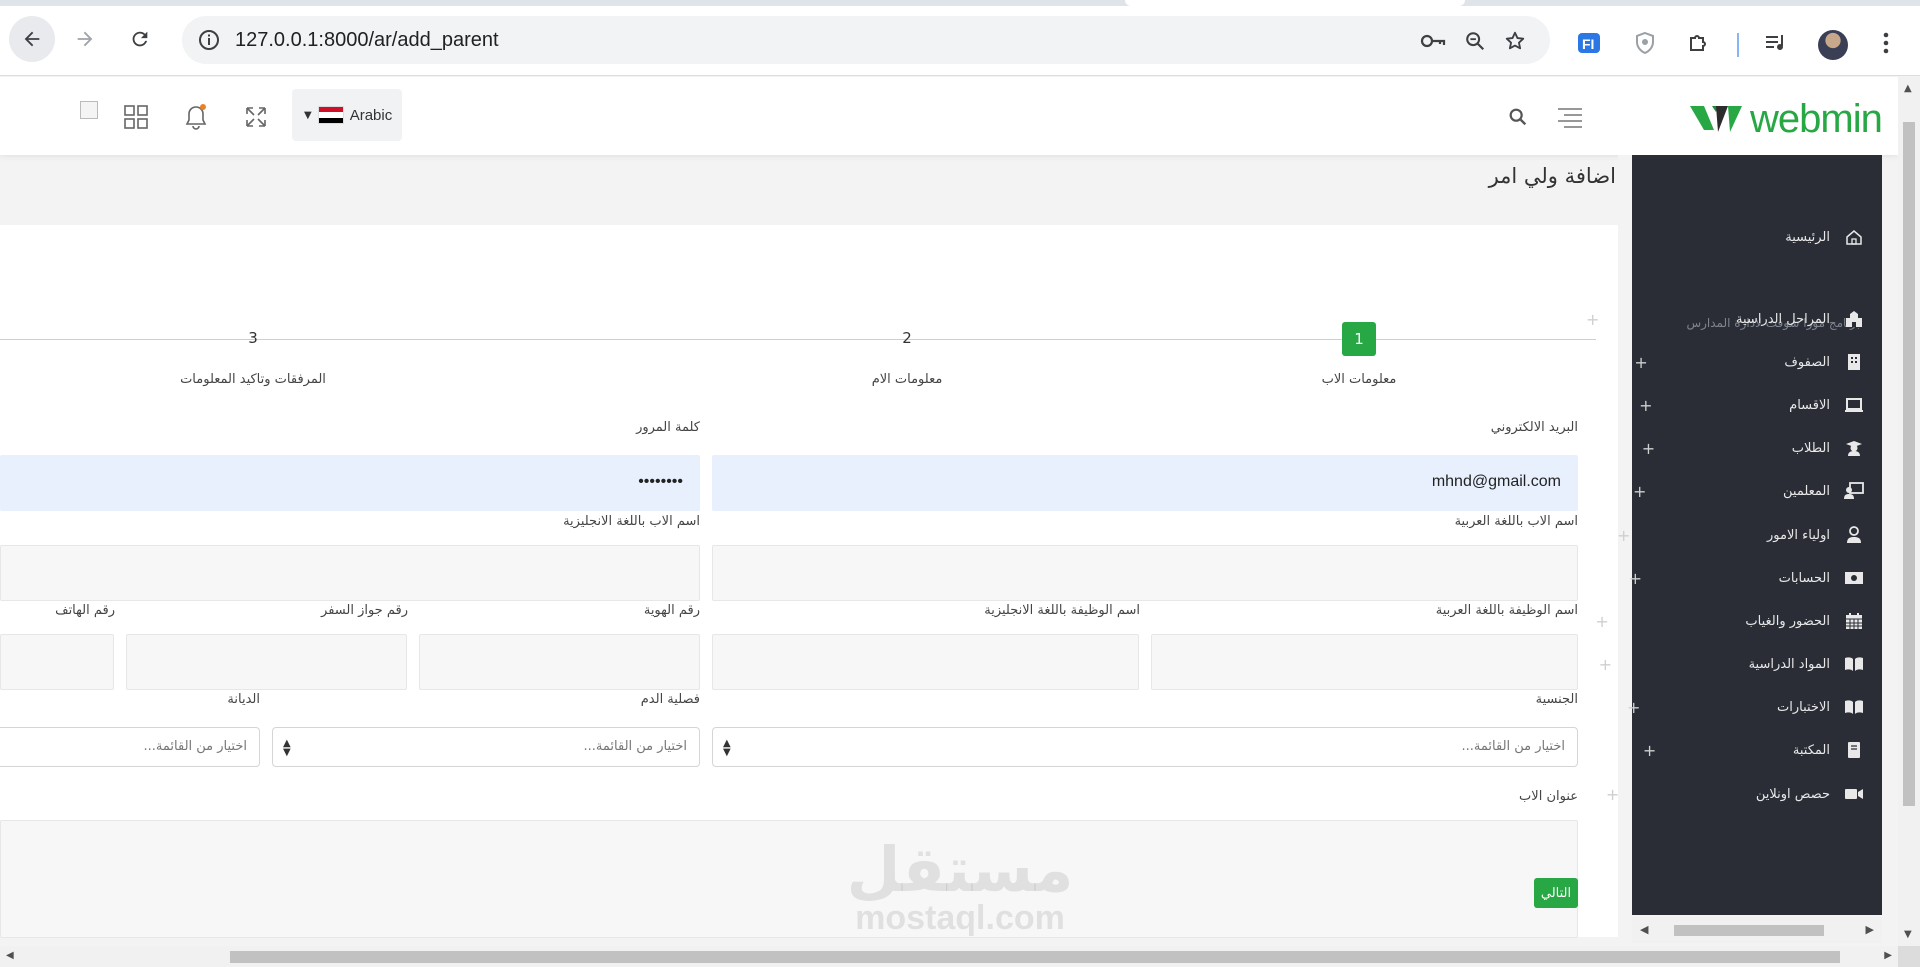  What do you see at coordinates (1803, 707) in the screenshot?
I see `sidebar-item-label: الاختبارات` at bounding box center [1803, 707].